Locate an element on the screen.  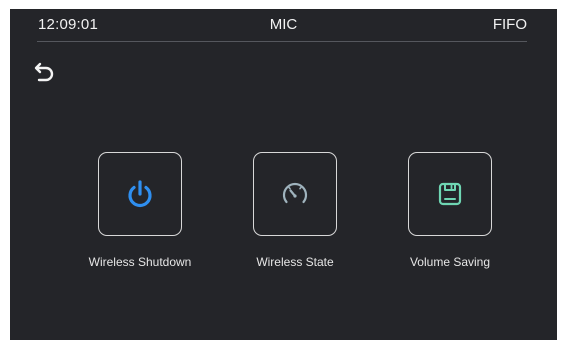
back-arrow-icon is located at coordinates (44, 72).